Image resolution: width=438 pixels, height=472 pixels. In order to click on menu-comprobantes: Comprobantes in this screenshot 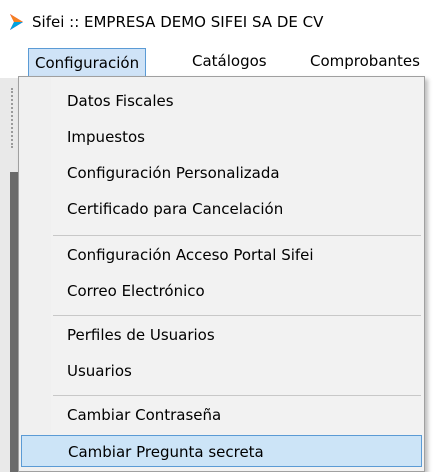, I will do `click(365, 61)`.